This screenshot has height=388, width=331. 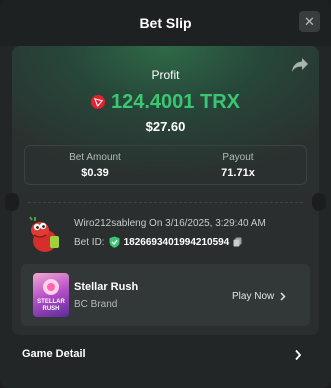 I want to click on bet-amount-stat: Bet Amount $0.39, so click(x=95, y=165).